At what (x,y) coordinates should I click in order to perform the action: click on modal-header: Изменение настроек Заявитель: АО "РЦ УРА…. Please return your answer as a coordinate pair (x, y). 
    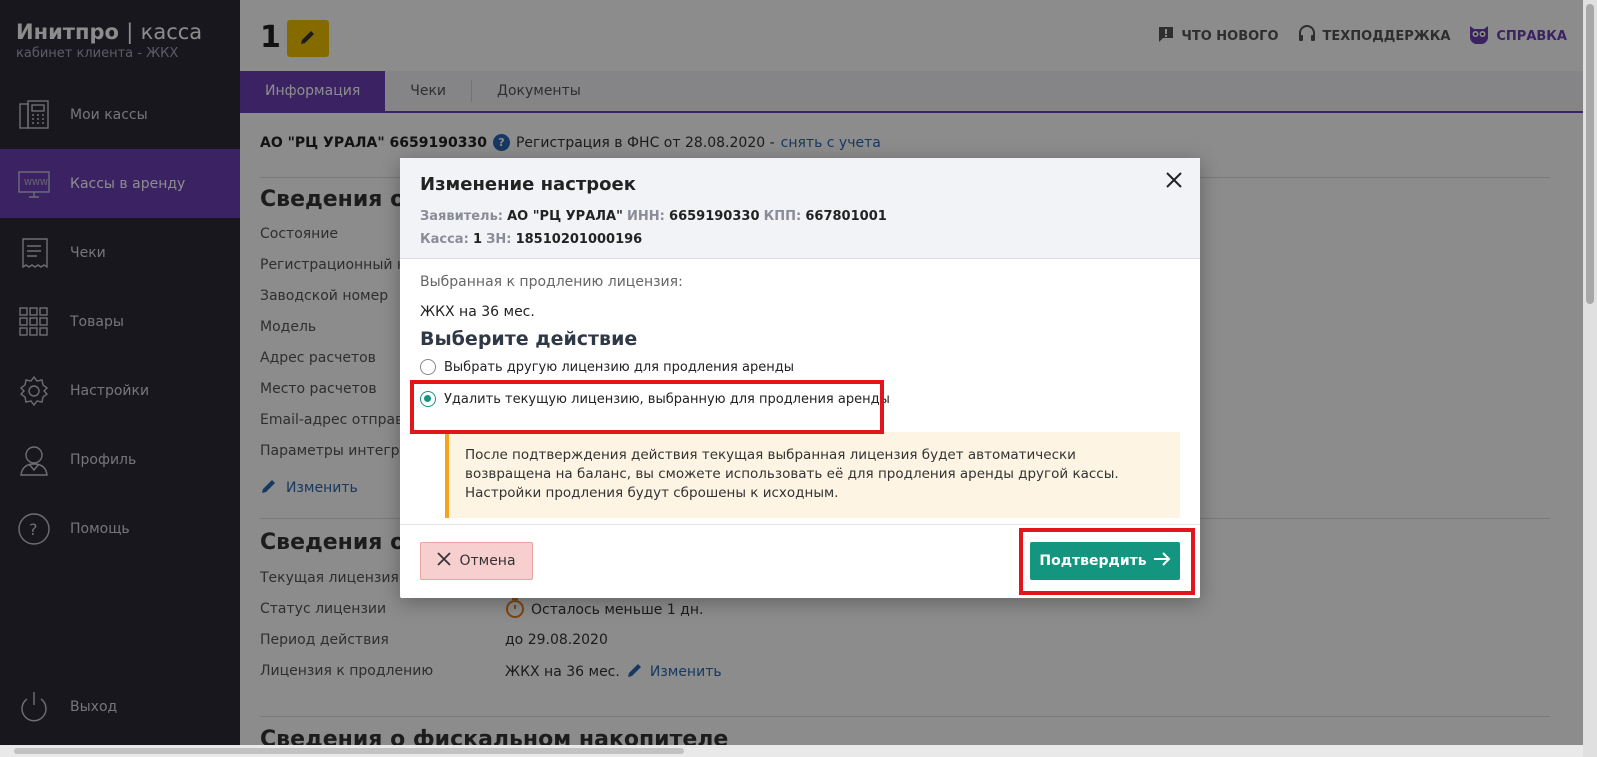
    Looking at the image, I should click on (800, 208).